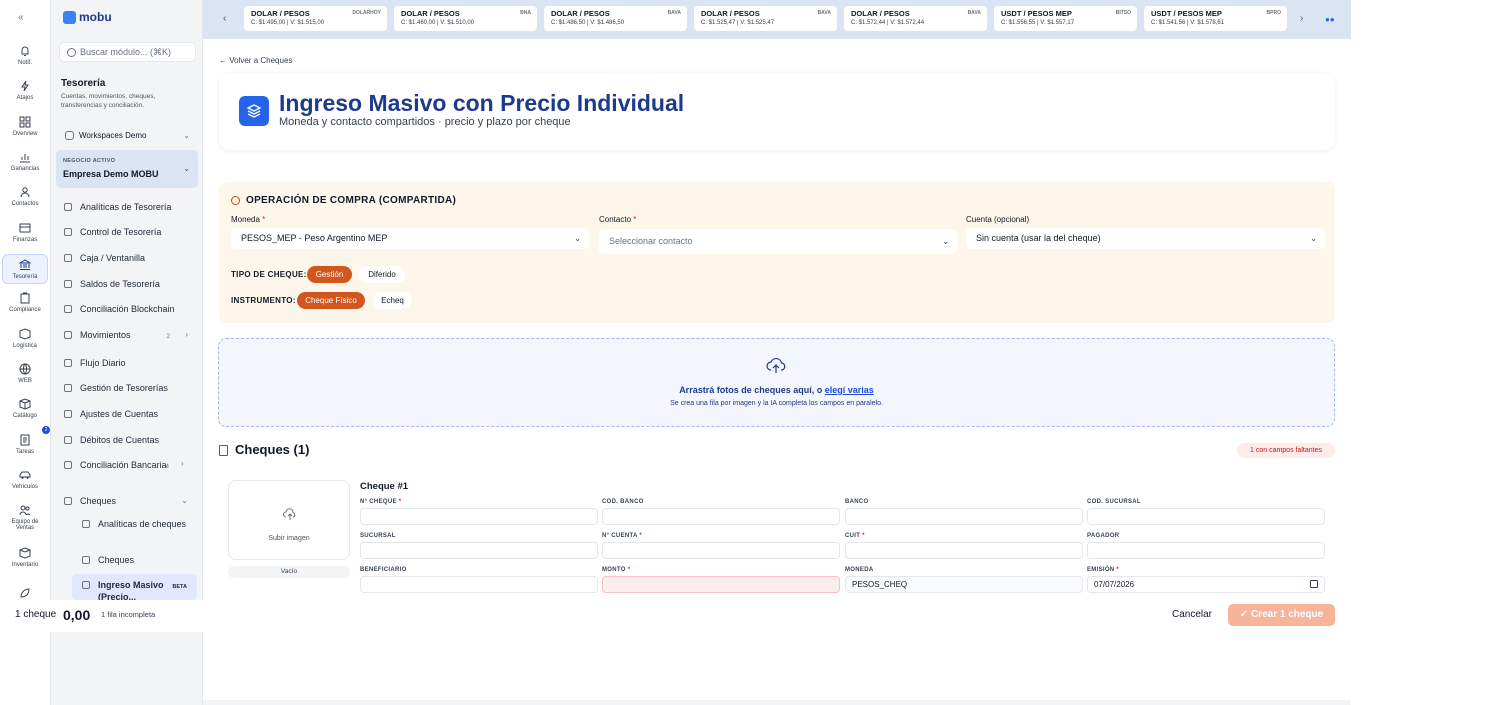 This screenshot has height=705, width=1500. Describe the element at coordinates (314, 238) in the screenshot. I see `moneda-value: PESOS_MEP - Peso Argentino MEP` at that location.